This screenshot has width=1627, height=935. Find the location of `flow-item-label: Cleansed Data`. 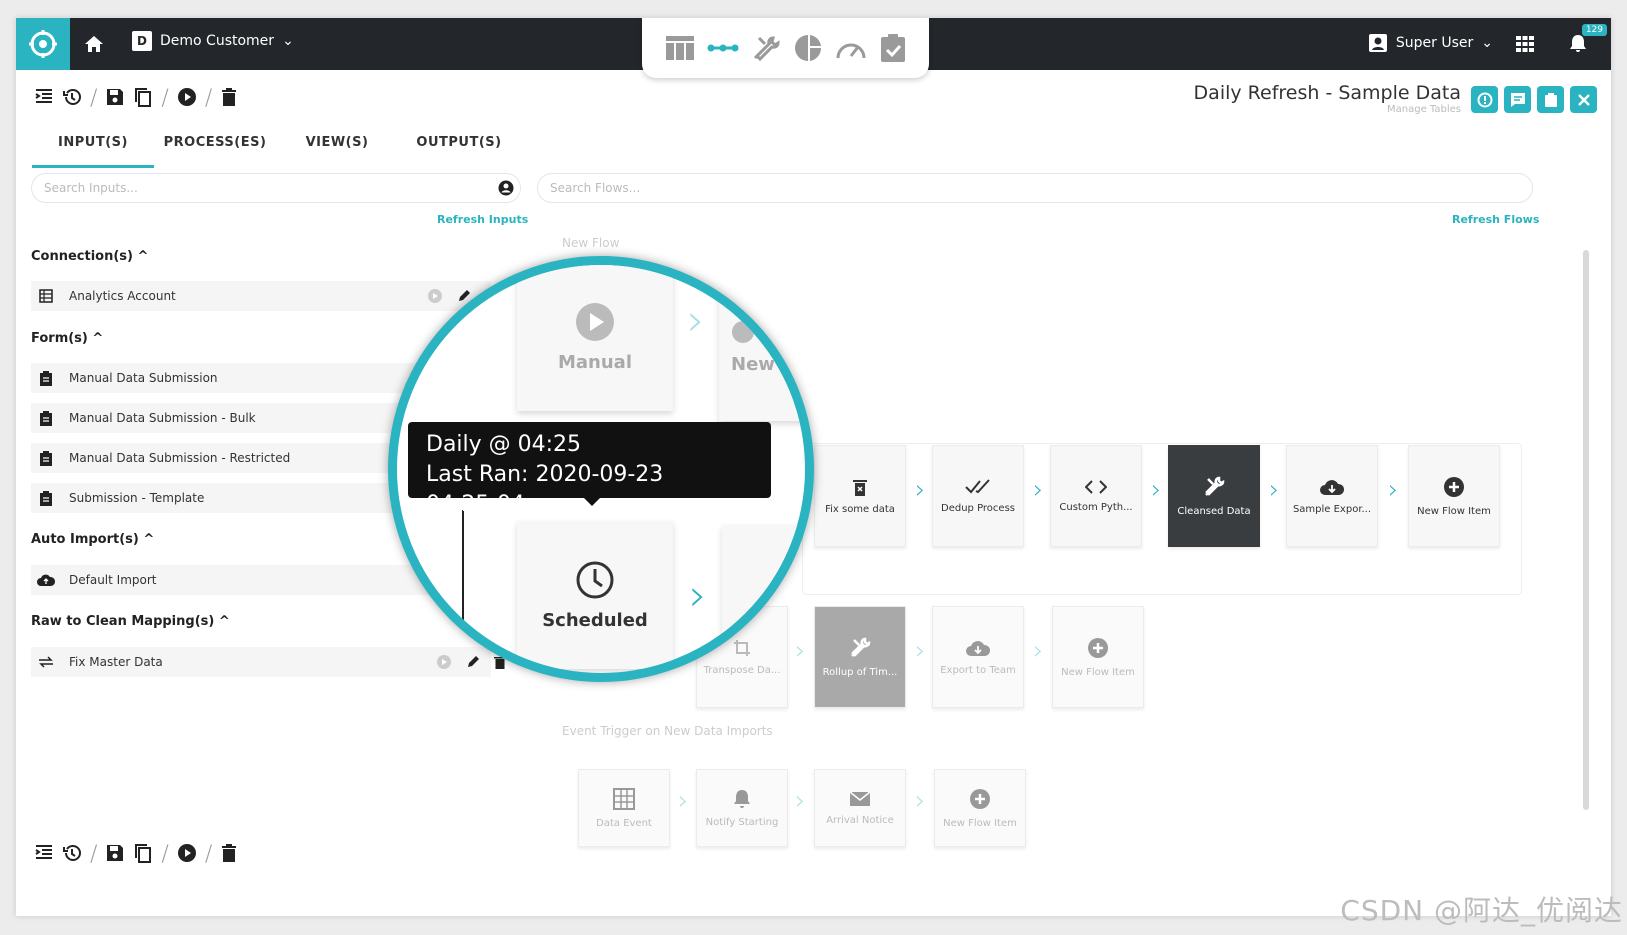

flow-item-label: Cleansed Data is located at coordinates (1214, 511).